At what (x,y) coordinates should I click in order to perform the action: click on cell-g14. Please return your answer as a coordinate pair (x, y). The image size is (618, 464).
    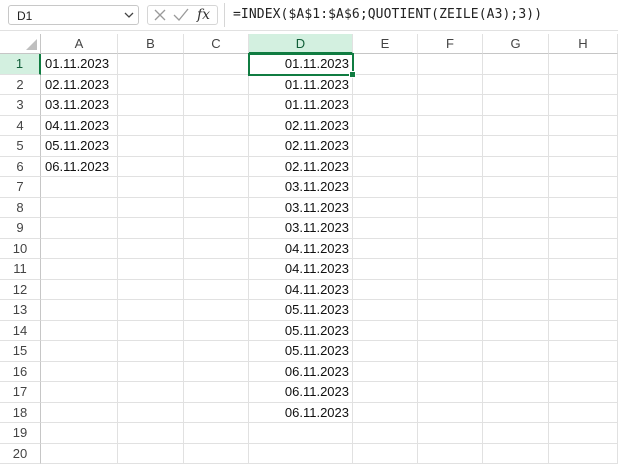
    Looking at the image, I should click on (516, 331).